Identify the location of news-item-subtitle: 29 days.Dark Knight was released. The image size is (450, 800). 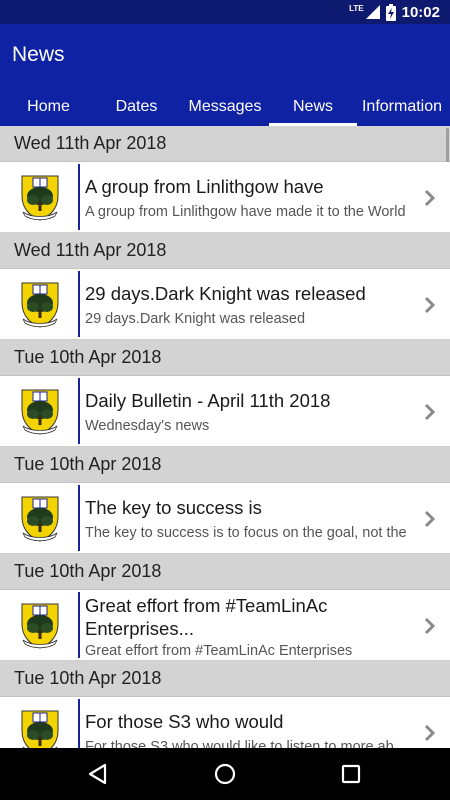
(195, 319).